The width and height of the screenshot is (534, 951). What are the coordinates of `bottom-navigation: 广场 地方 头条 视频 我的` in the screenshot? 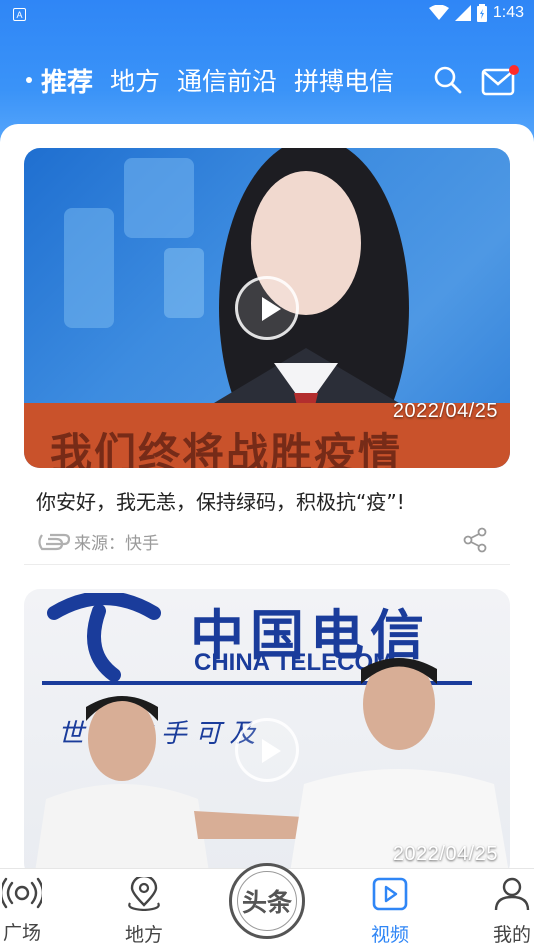 It's located at (267, 907).